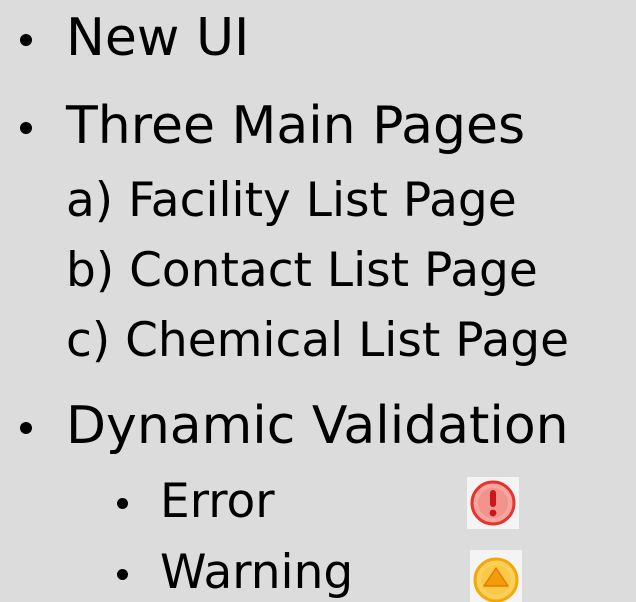 The width and height of the screenshot is (636, 602). I want to click on bullet-dynamic-validation: Dynamic Validation, so click(294, 426).